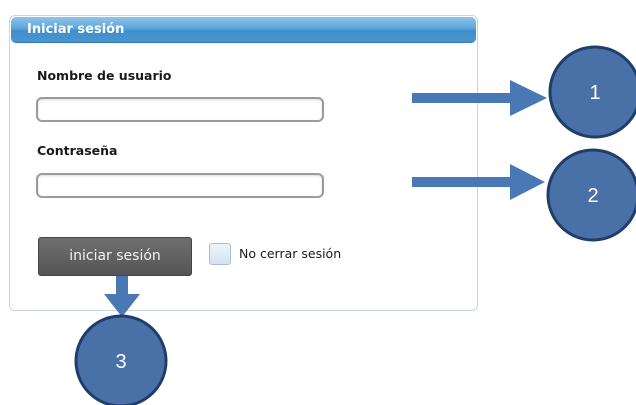  I want to click on marker-1-label: 1, so click(594, 93).